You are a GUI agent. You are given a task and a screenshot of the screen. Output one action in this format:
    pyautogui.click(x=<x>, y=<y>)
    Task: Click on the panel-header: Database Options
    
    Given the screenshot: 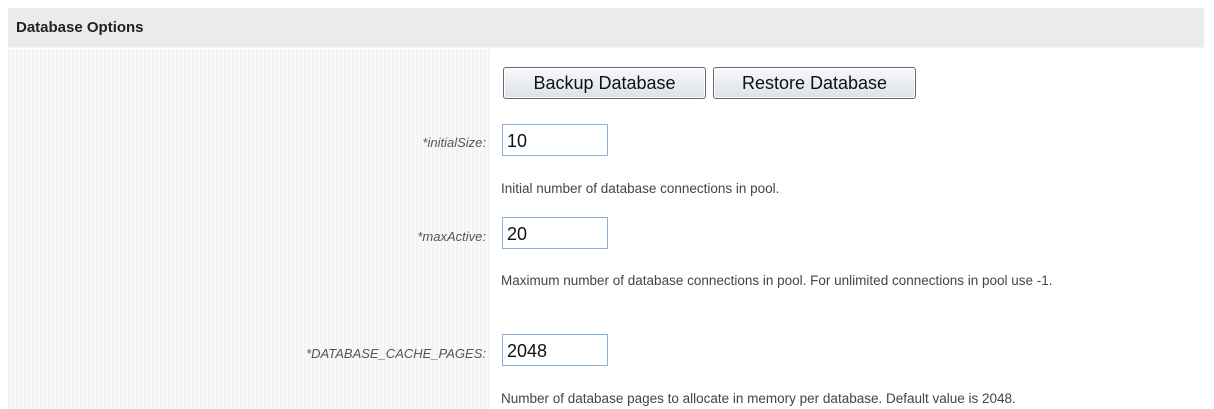 What is the action you would take?
    pyautogui.click(x=606, y=28)
    